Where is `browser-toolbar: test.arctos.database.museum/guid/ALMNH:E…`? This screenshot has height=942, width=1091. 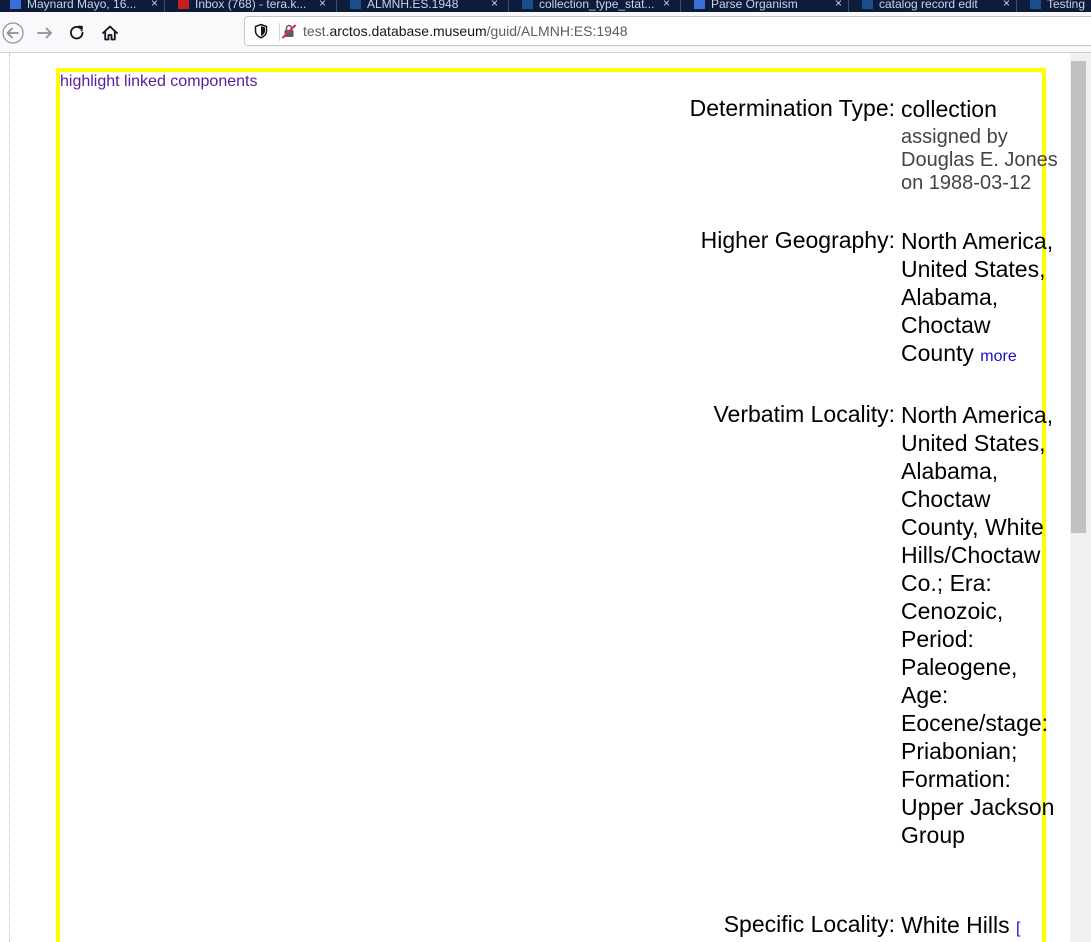 browser-toolbar: test.arctos.database.museum/guid/ALMNH:E… is located at coordinates (545, 32).